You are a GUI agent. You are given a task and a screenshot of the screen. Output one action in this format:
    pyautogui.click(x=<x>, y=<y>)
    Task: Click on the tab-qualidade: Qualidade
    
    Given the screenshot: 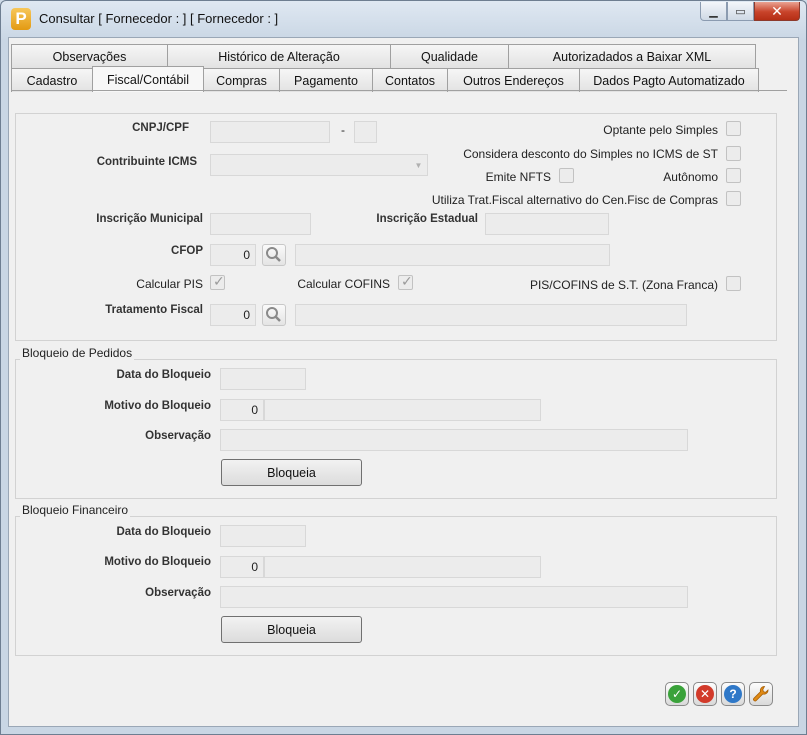 What is the action you would take?
    pyautogui.click(x=449, y=56)
    